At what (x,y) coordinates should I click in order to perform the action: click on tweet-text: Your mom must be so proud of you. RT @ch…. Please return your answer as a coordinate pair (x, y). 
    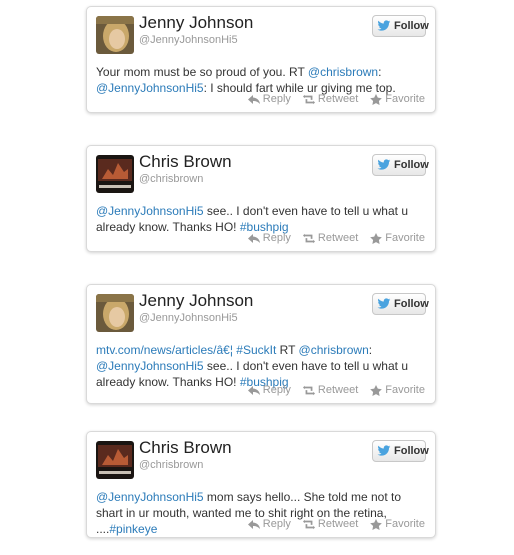
    Looking at the image, I should click on (260, 80).